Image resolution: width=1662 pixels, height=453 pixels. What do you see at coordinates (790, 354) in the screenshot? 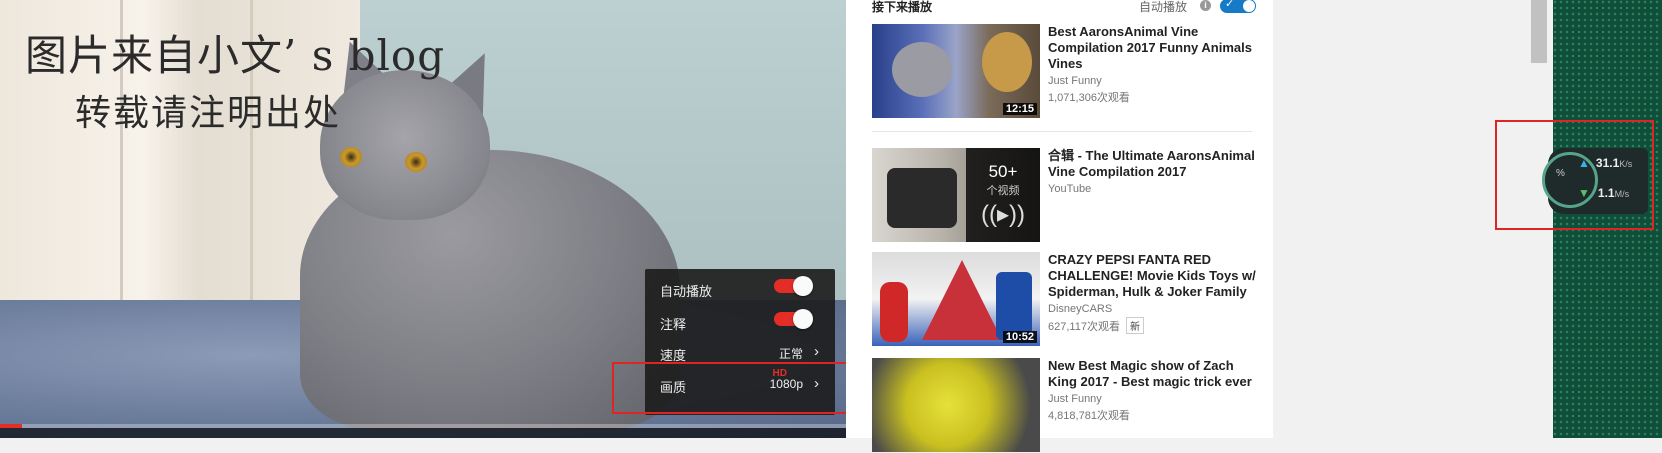
I see `settings-speed-value: 正常` at bounding box center [790, 354].